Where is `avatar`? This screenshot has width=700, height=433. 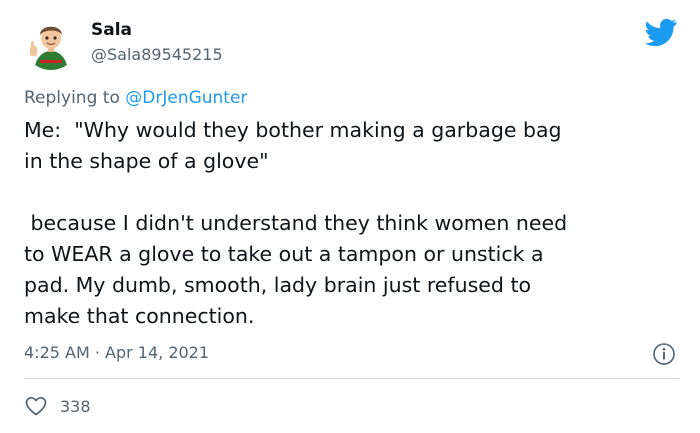
avatar is located at coordinates (51, 43).